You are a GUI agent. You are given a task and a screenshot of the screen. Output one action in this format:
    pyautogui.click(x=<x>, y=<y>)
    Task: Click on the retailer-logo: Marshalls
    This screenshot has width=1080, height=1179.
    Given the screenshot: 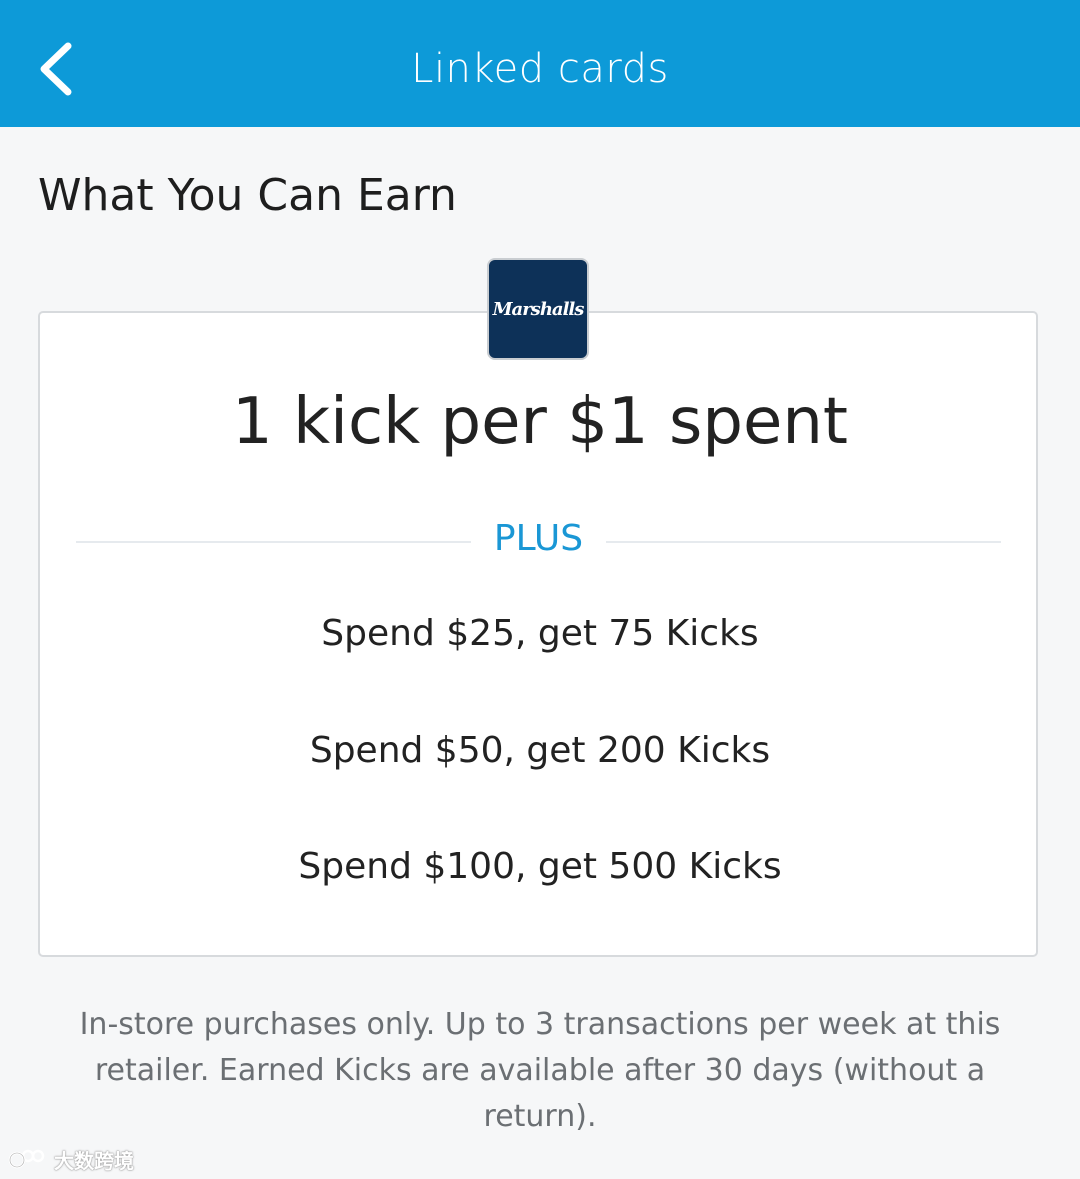 What is the action you would take?
    pyautogui.click(x=538, y=309)
    